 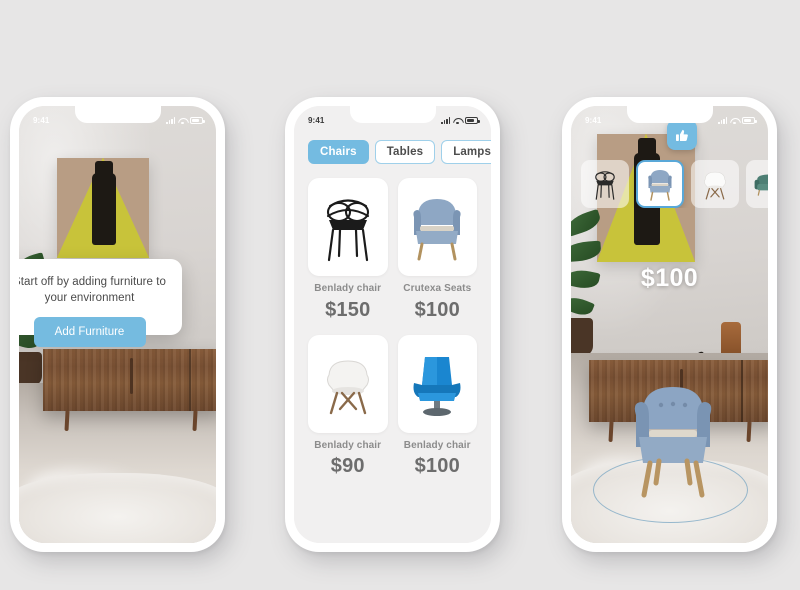 I want to click on carousel-item-selected, so click(x=660, y=184).